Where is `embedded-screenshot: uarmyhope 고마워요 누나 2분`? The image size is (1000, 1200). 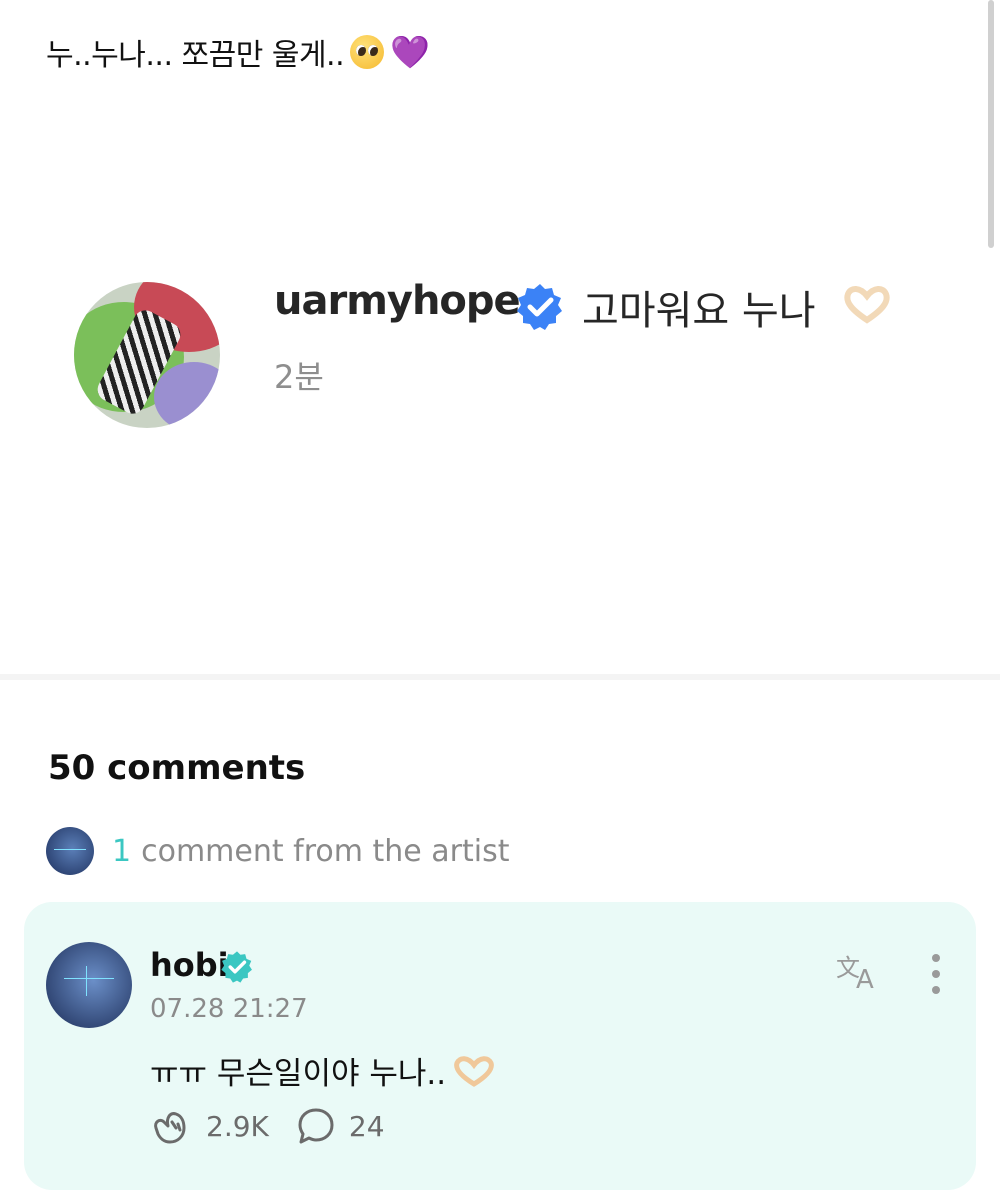 embedded-screenshot: uarmyhope 고마워요 누나 2분 is located at coordinates (510, 356).